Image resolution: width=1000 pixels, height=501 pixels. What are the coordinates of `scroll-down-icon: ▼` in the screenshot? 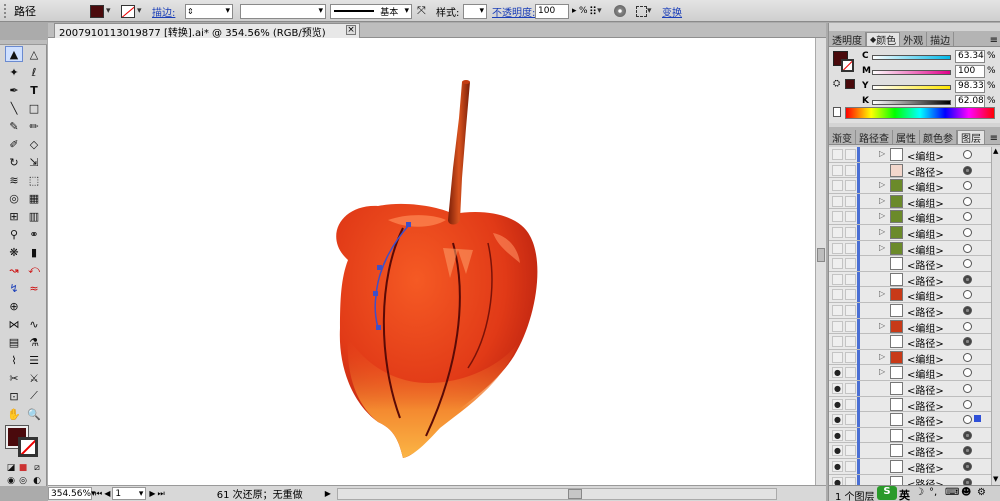 It's located at (996, 480).